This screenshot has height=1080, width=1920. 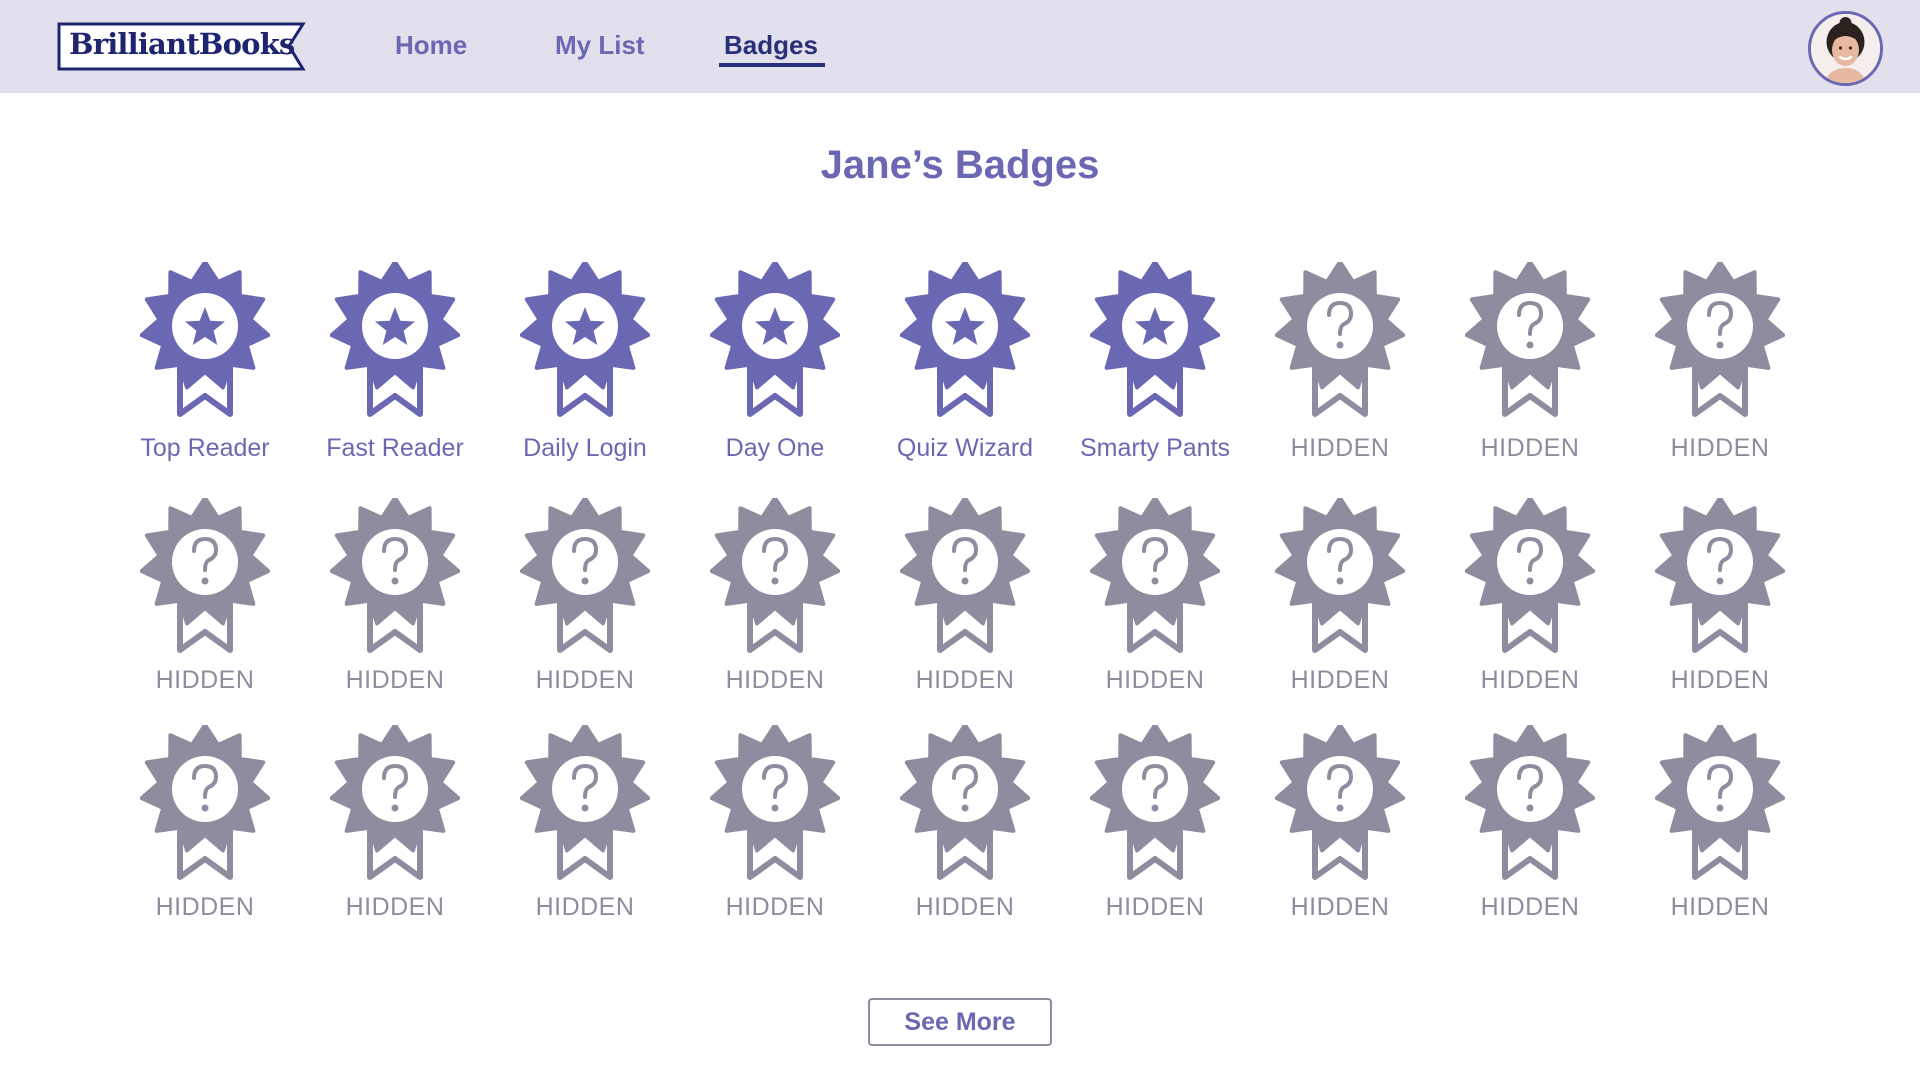 I want to click on earned-badge: Daily Login, so click(x=585, y=372).